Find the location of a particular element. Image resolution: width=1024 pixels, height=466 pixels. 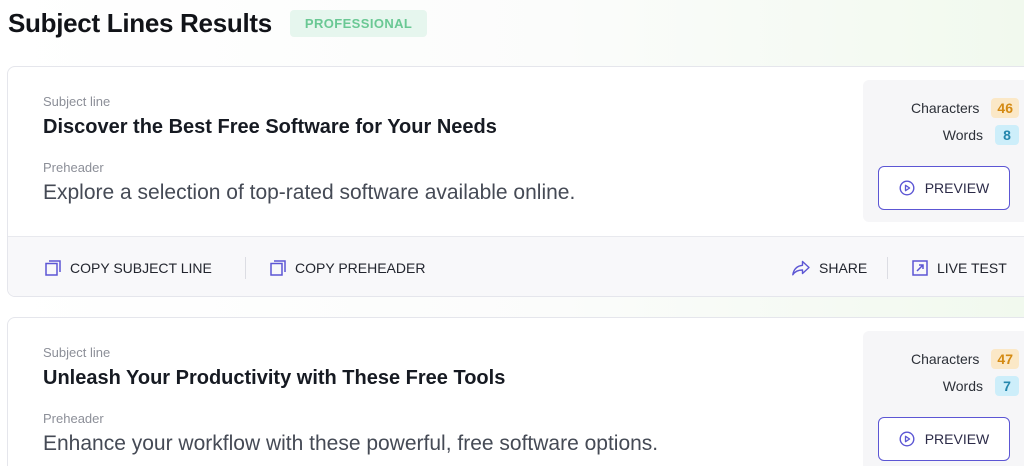

words-count: 8 is located at coordinates (1007, 135).